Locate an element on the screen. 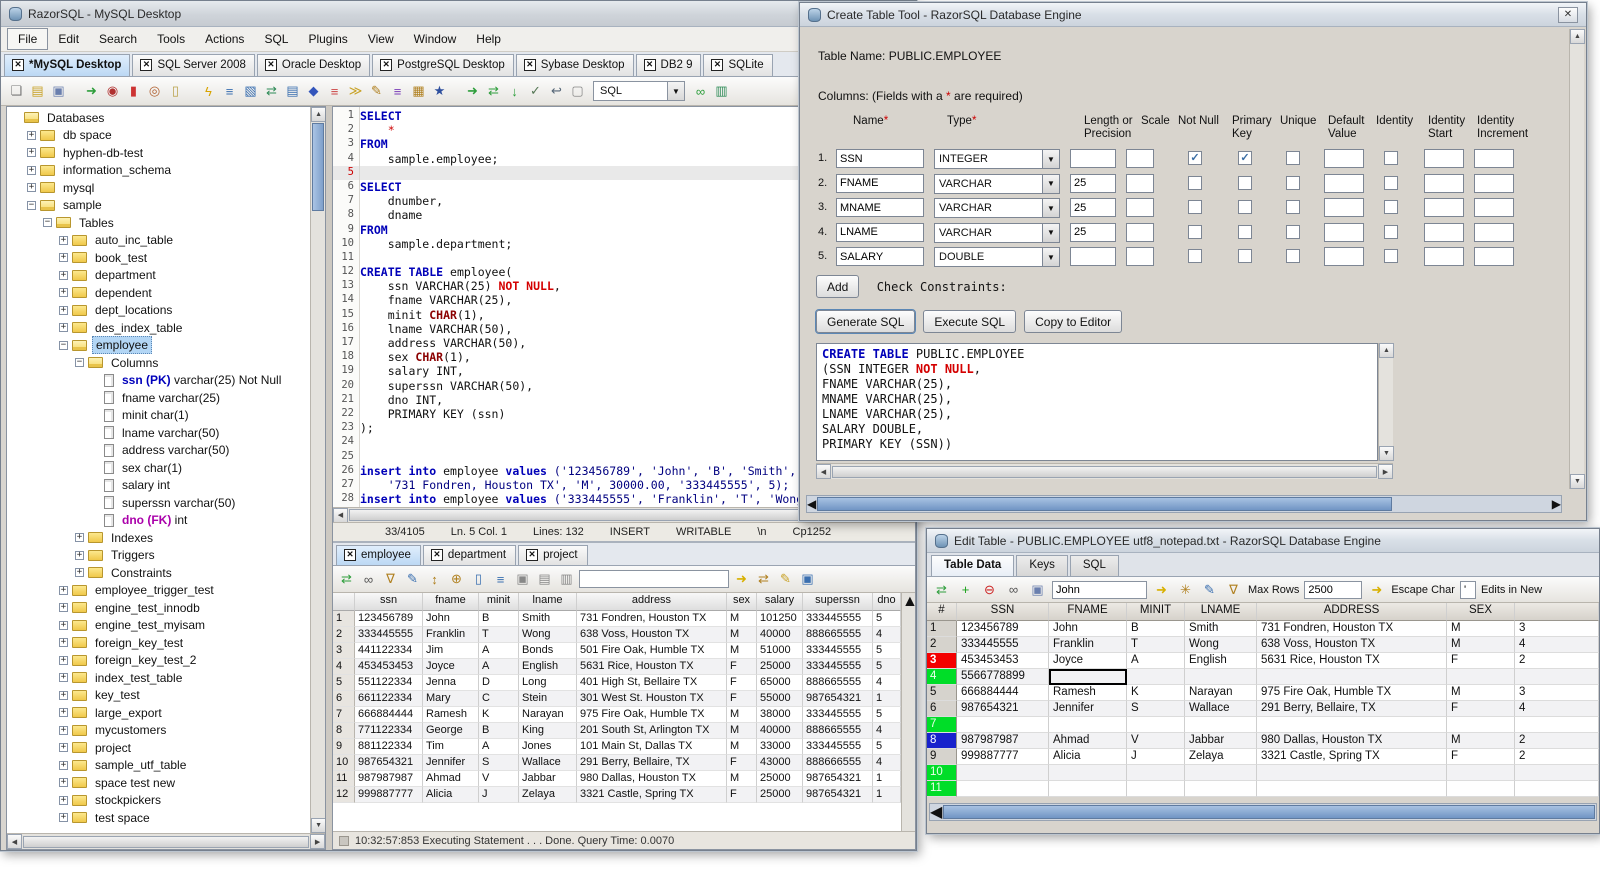 This screenshot has height=882, width=1600. generate-icon: ✳ is located at coordinates (1185, 589).